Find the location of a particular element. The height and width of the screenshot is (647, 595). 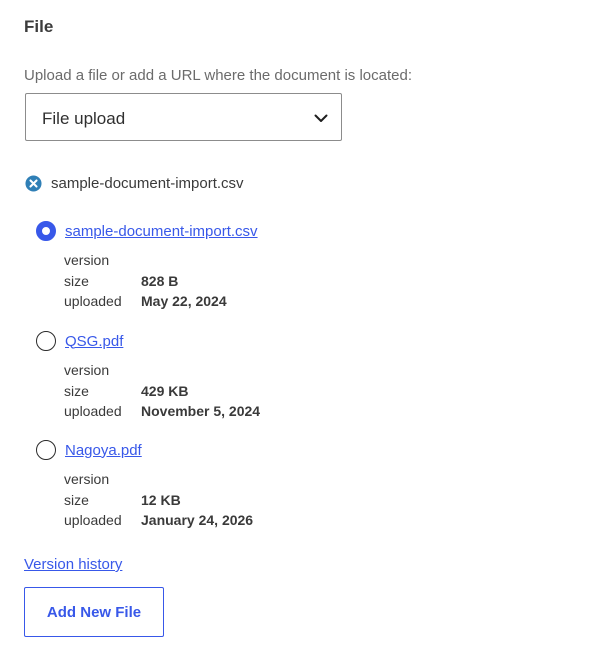

size-row: size 429 KB is located at coordinates (162, 391).